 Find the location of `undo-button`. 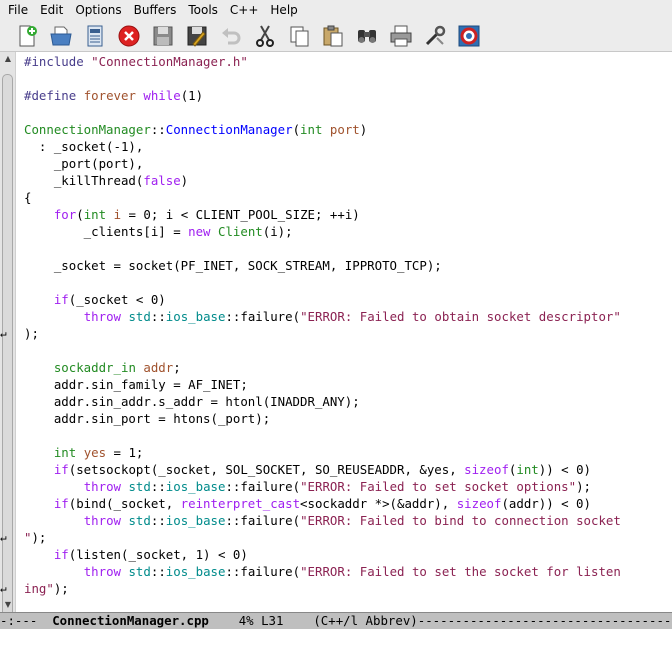

undo-button is located at coordinates (231, 36).